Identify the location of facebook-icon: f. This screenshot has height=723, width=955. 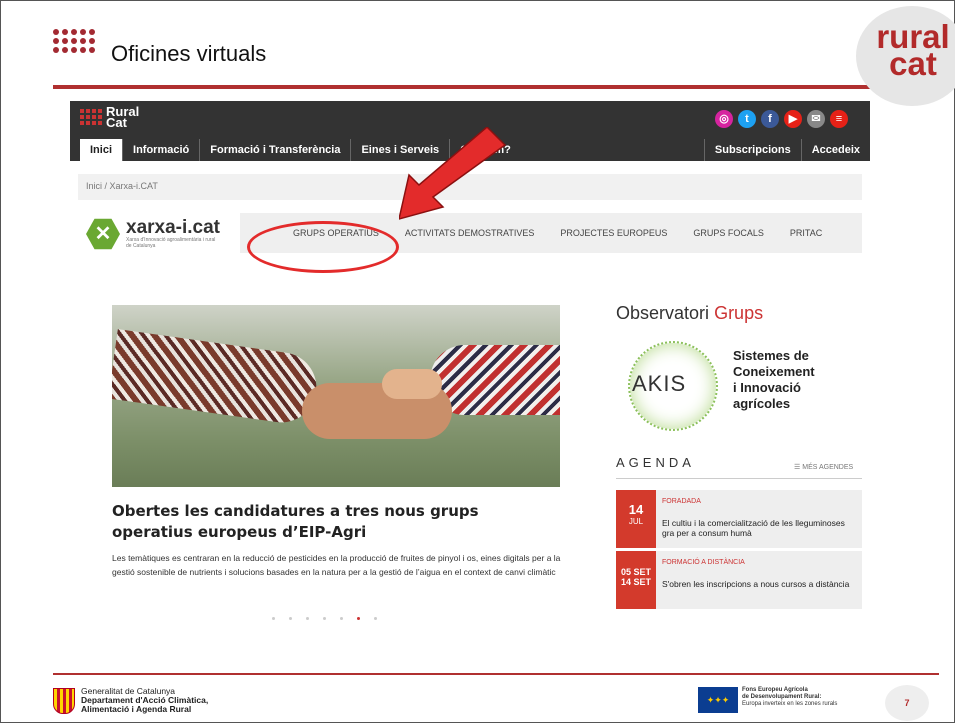
(770, 119).